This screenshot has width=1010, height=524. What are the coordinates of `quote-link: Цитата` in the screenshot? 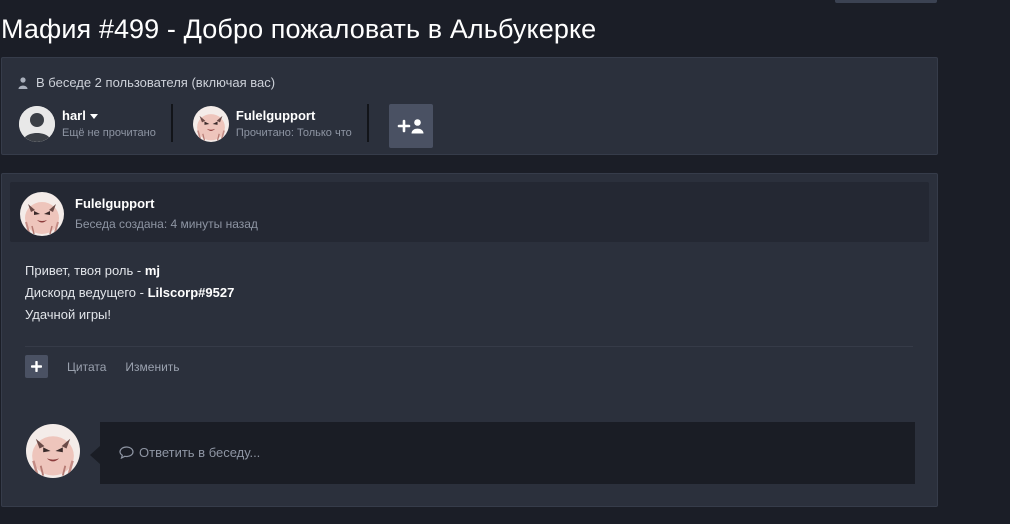 It's located at (86, 367).